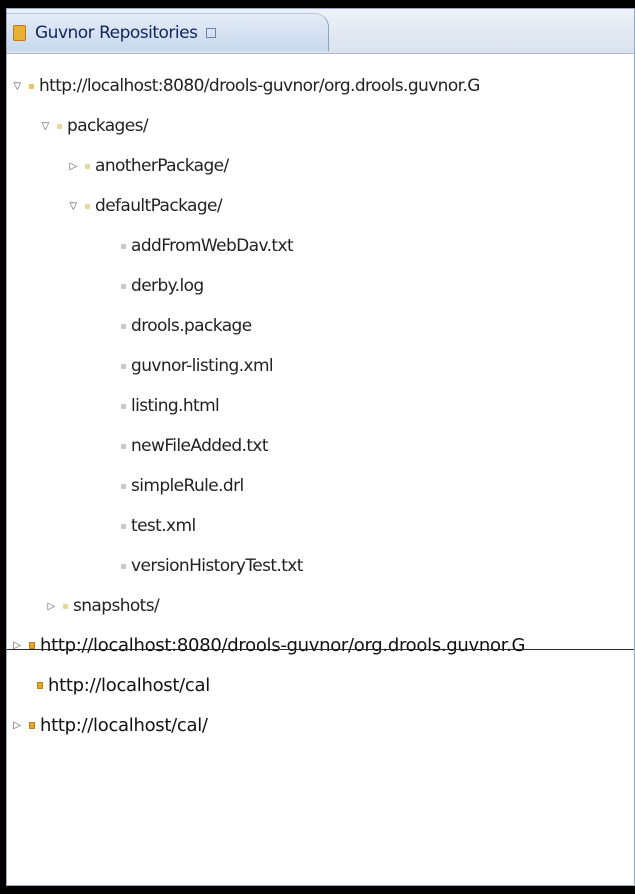 The image size is (635, 894). I want to click on tree-node-file: guvnor-listing.xml, so click(197, 366).